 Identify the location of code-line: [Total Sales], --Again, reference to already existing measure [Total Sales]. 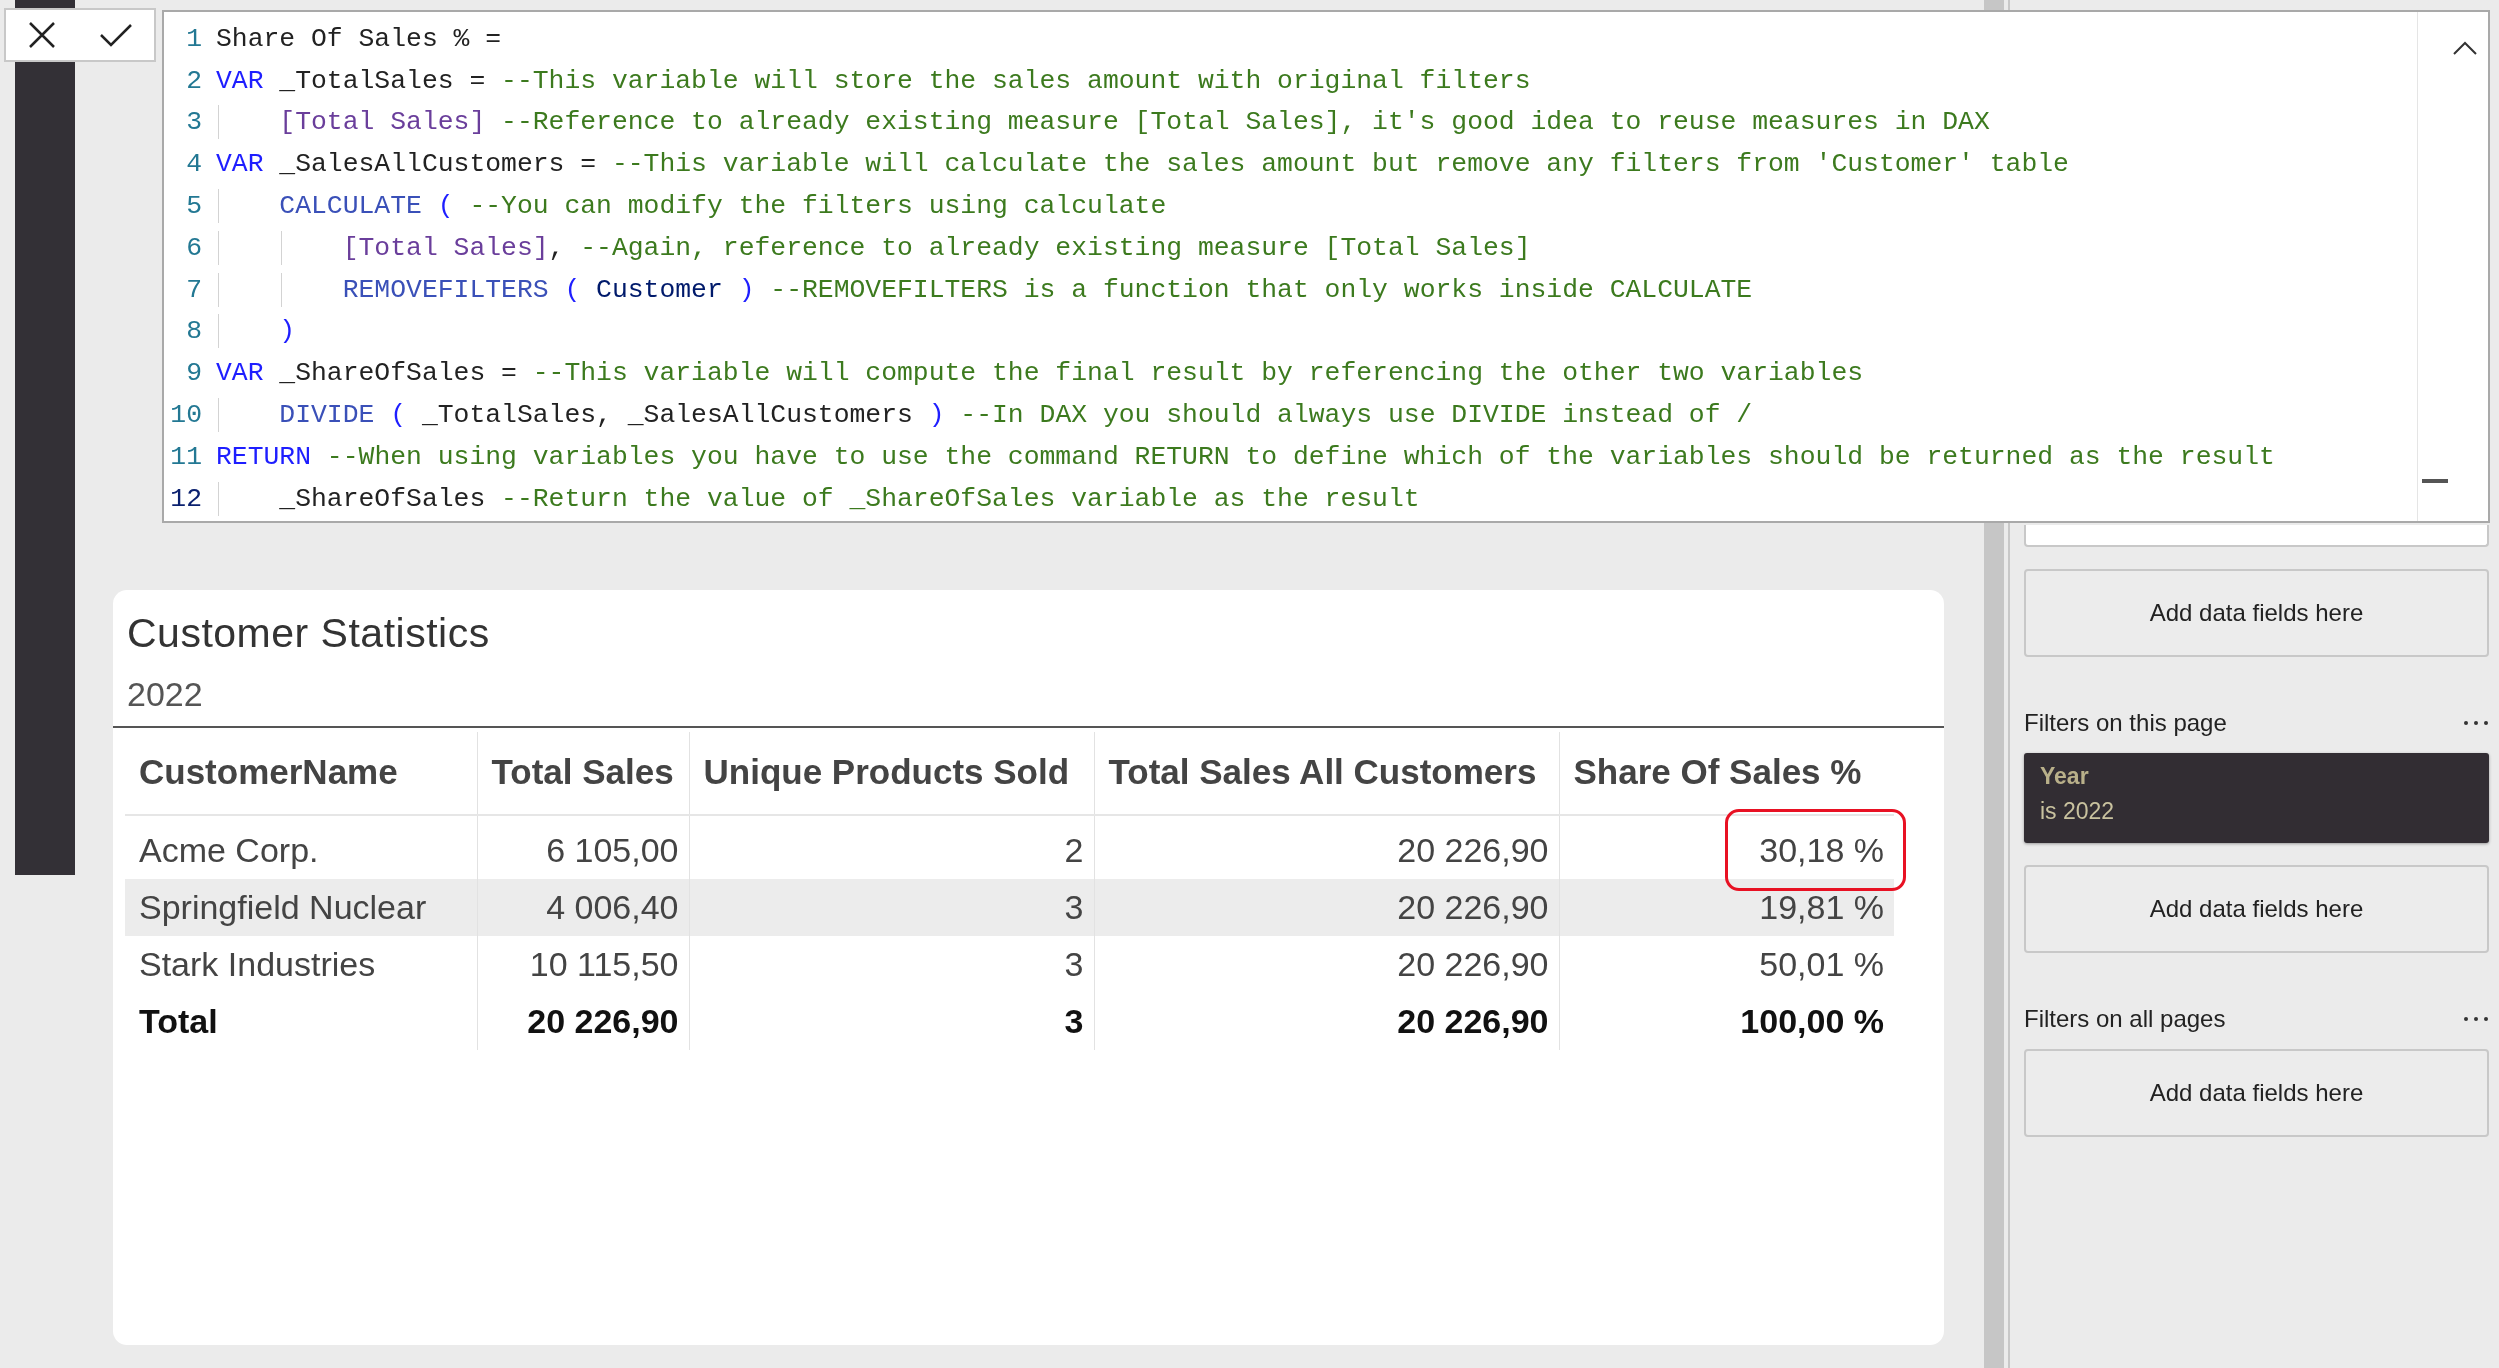
(873, 247).